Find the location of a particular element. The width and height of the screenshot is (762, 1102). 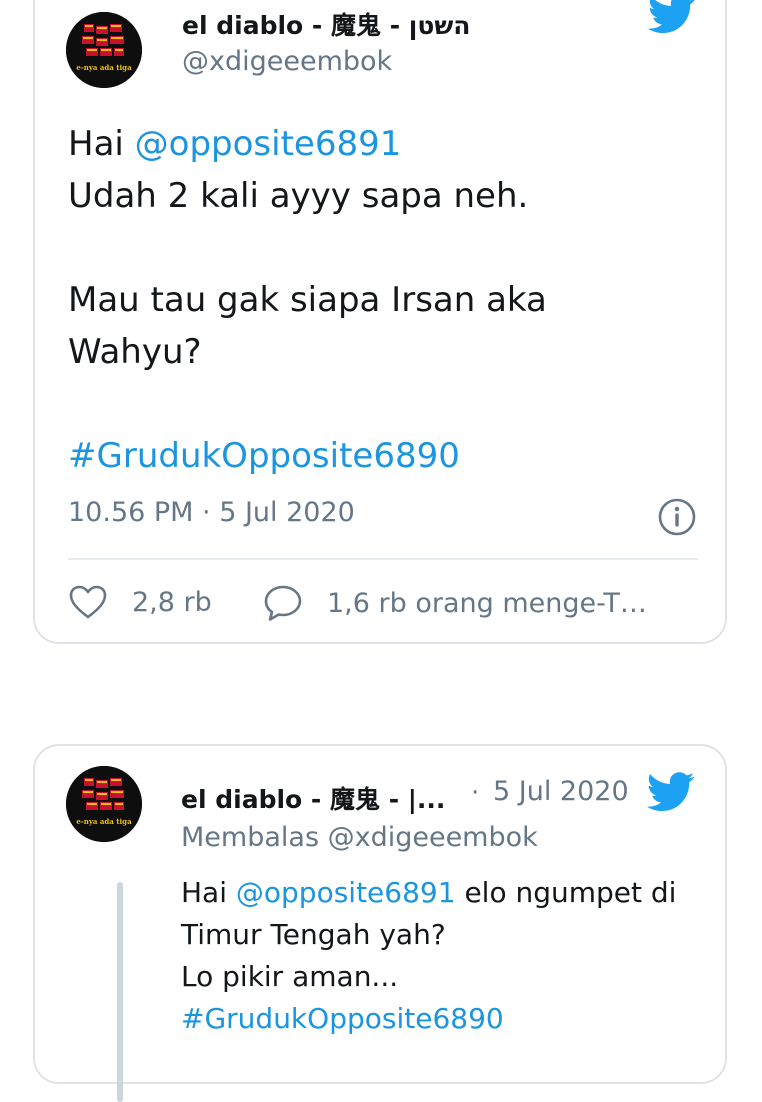

reply-line-1-after: elo ngumpet di is located at coordinates (566, 892).